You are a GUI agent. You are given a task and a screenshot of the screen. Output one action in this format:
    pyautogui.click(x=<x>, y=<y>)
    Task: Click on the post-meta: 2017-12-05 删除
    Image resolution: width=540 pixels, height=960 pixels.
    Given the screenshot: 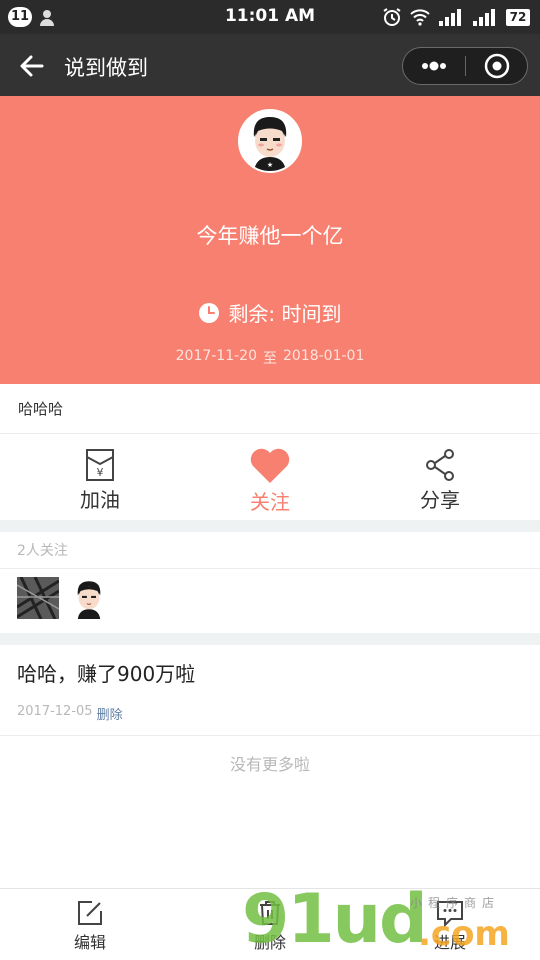 What is the action you would take?
    pyautogui.click(x=70, y=713)
    